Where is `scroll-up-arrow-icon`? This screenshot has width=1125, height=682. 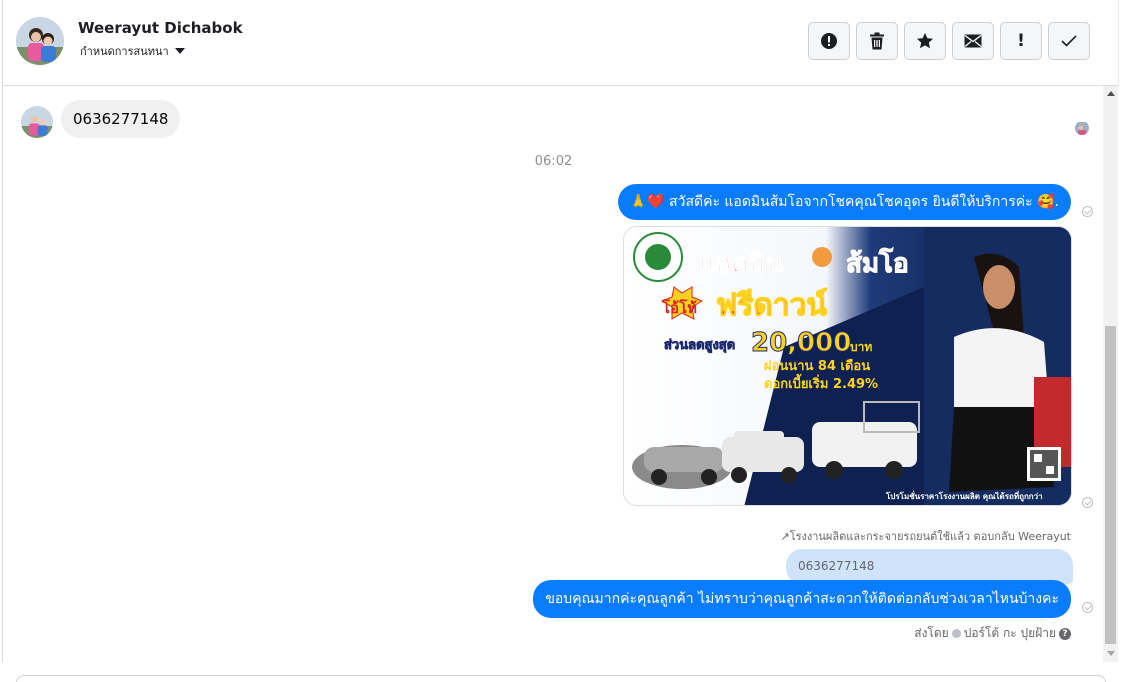 scroll-up-arrow-icon is located at coordinates (1111, 93).